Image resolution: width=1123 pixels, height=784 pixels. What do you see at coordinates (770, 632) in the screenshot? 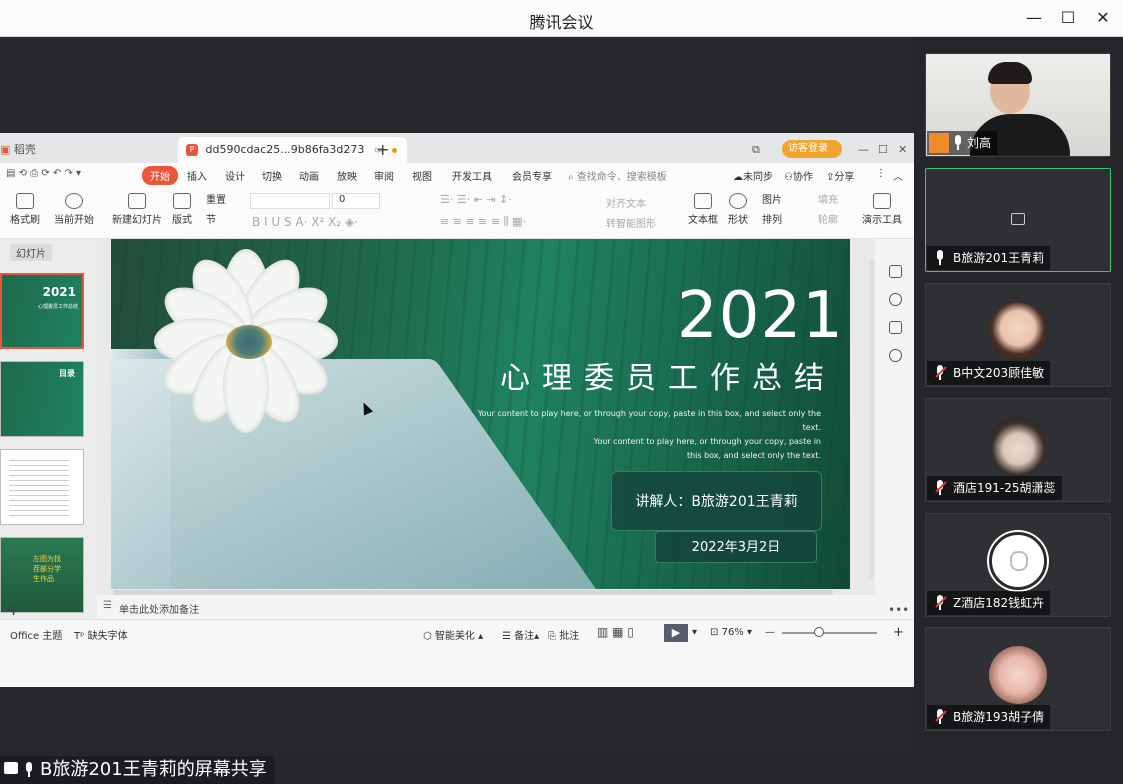
I see `zoom-out-button: —` at bounding box center [770, 632].